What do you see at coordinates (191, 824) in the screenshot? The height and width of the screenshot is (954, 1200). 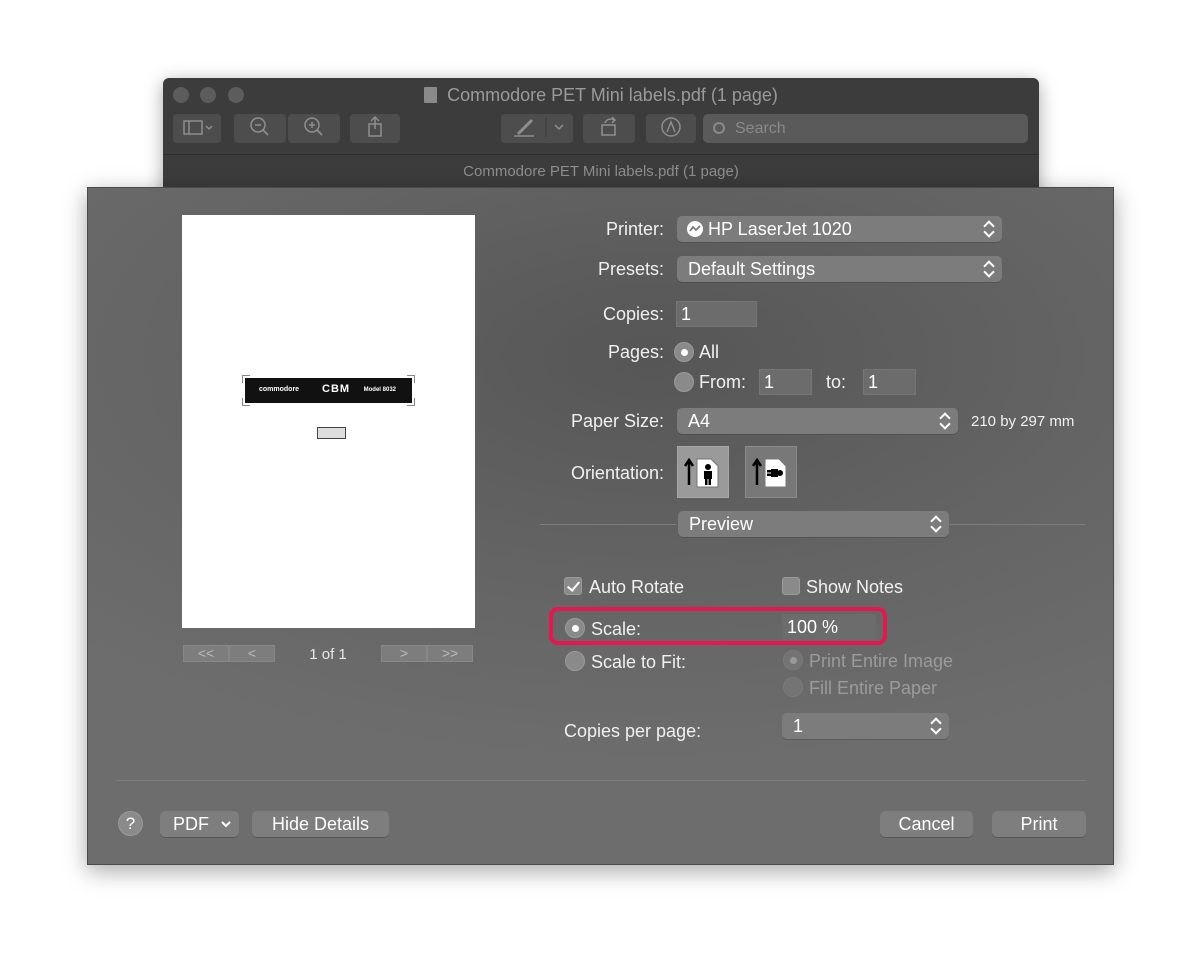 I see `pdf-label: PDF` at bounding box center [191, 824].